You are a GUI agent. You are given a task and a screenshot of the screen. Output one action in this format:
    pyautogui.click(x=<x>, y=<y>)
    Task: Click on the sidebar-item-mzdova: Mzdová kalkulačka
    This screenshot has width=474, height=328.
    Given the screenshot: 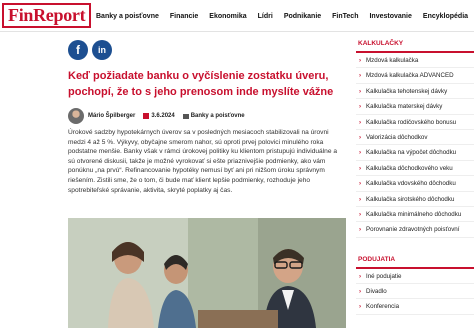 What is the action you would take?
    pyautogui.click(x=415, y=61)
    